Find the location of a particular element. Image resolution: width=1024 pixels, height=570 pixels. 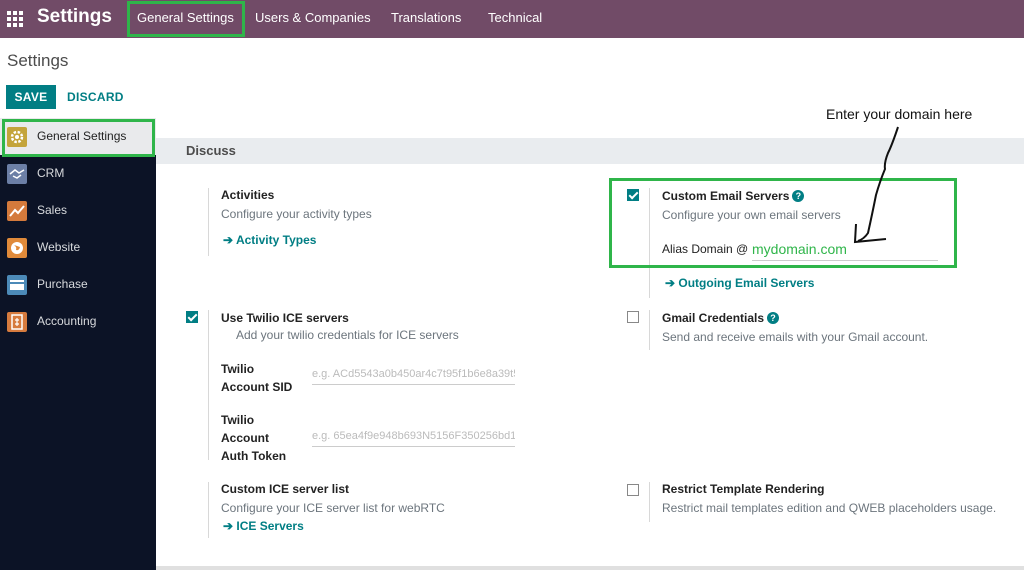

page-title: Settings is located at coordinates (38, 60).